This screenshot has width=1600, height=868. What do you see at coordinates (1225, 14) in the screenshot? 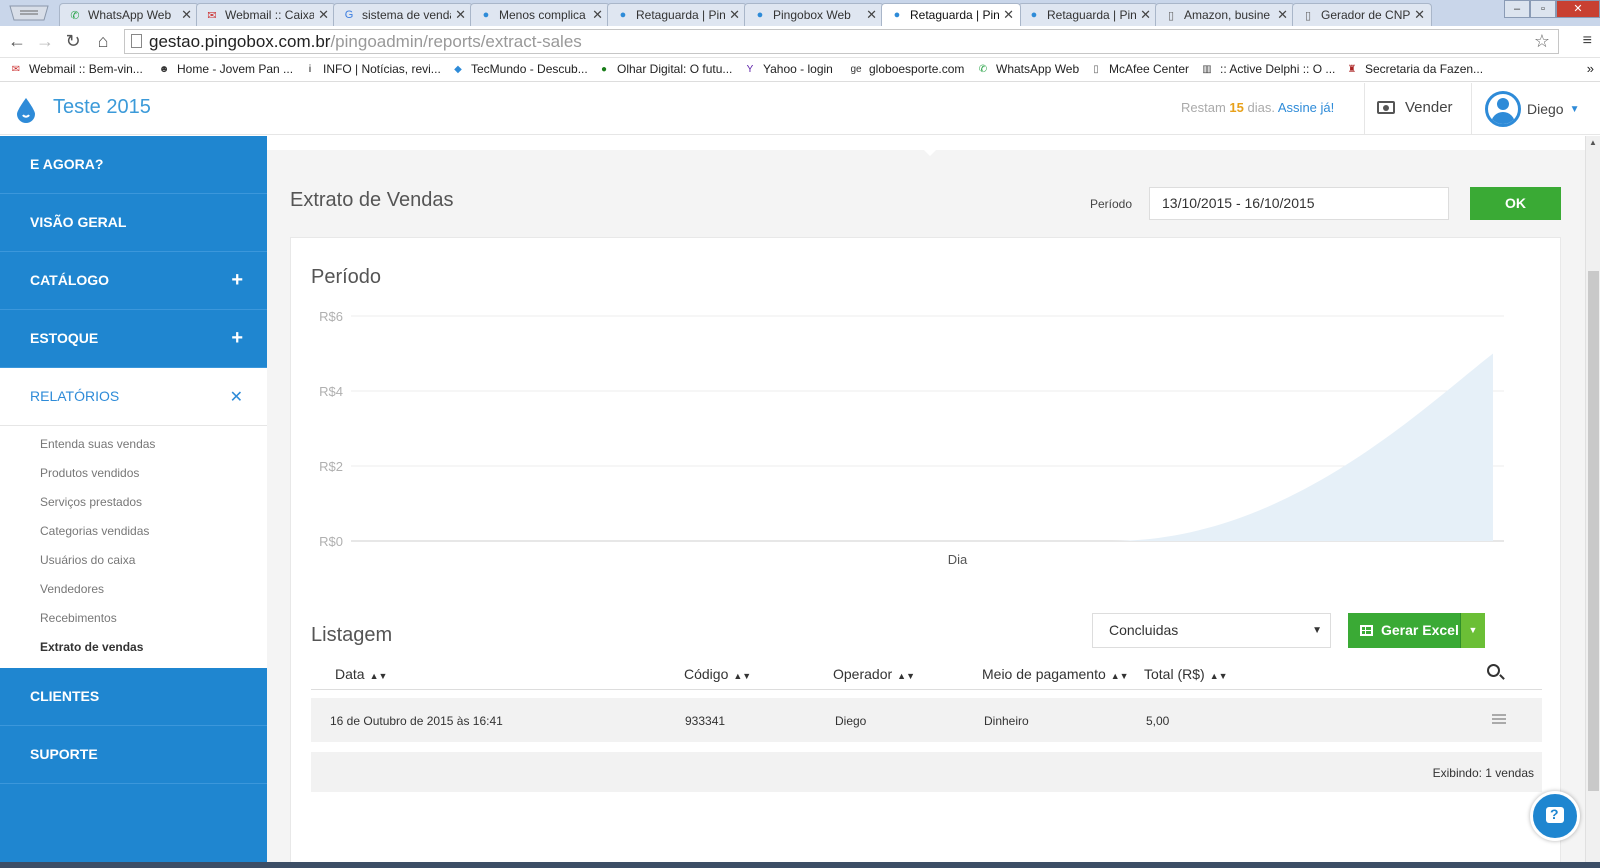
I see `browser-tab: ▯ Amazon, busine ✕` at bounding box center [1225, 14].